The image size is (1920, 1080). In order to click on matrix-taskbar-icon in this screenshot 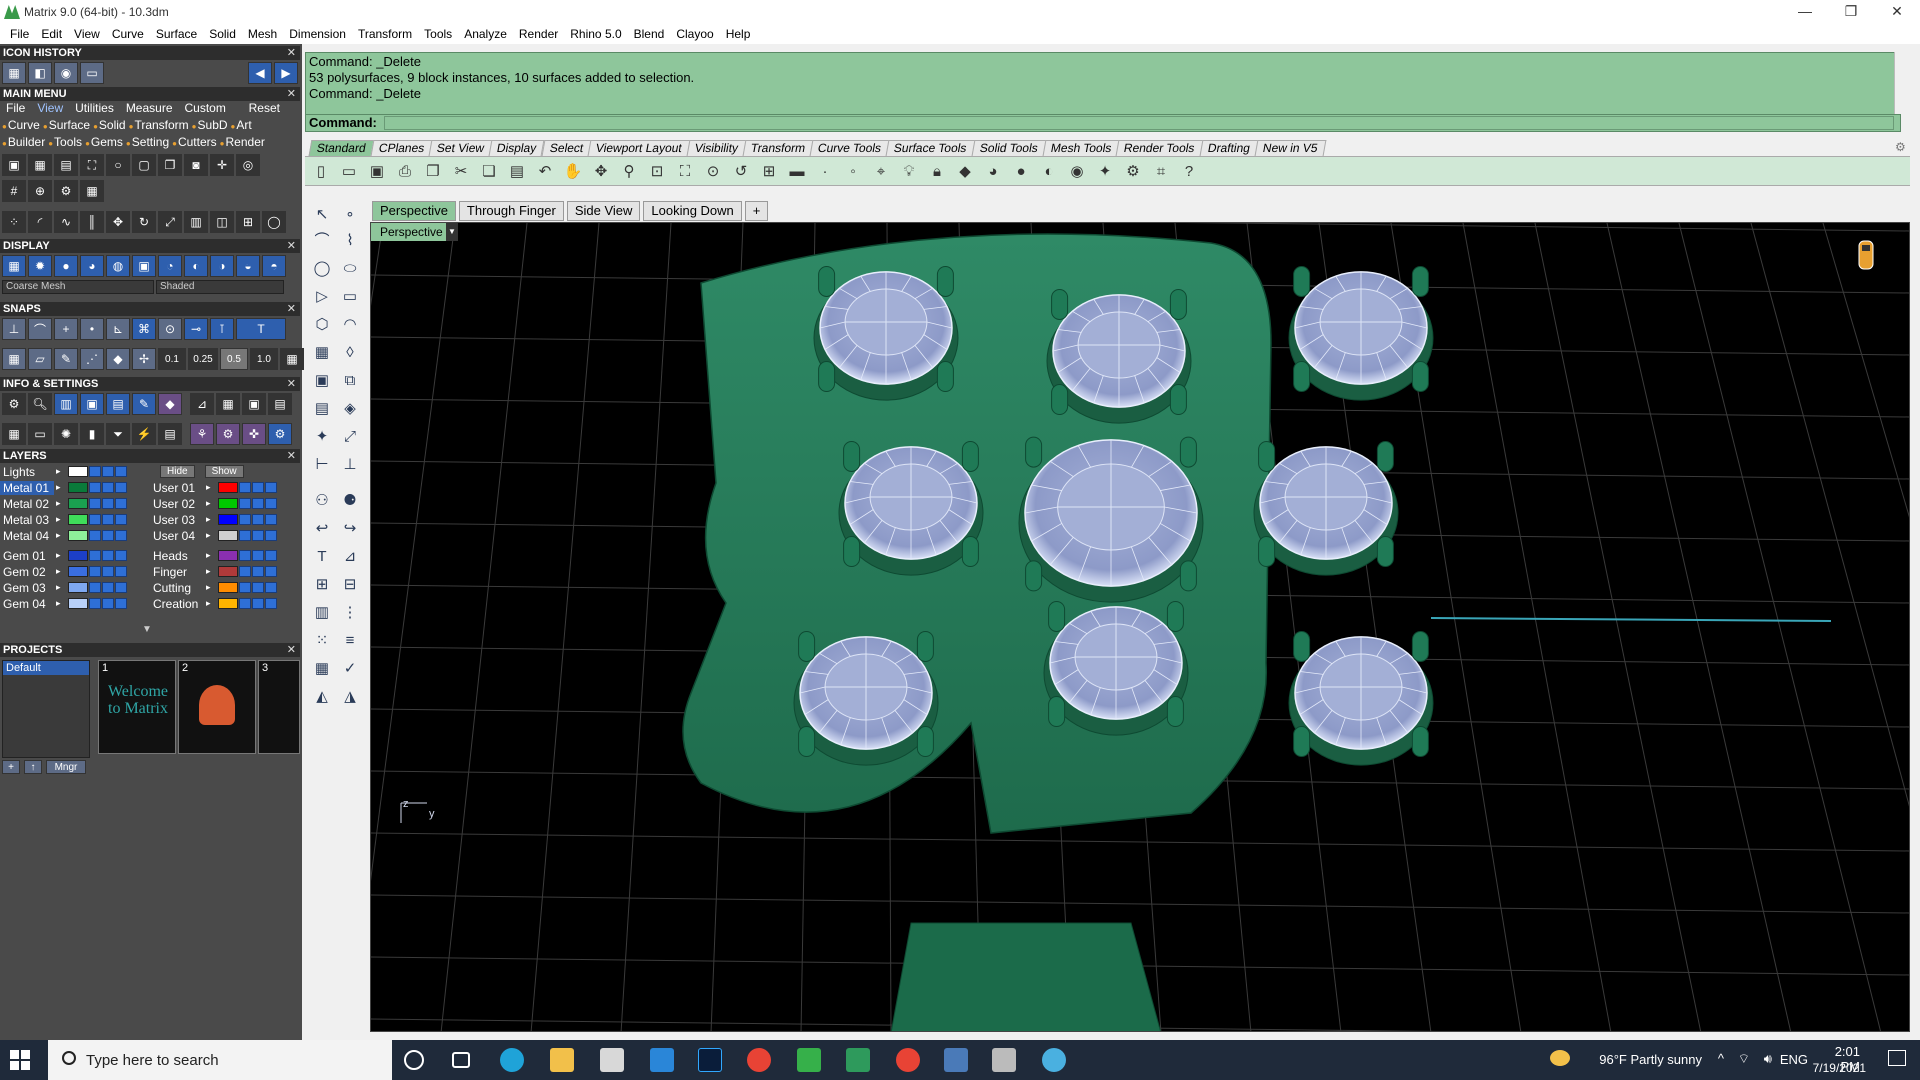, I will do `click(858, 1060)`.